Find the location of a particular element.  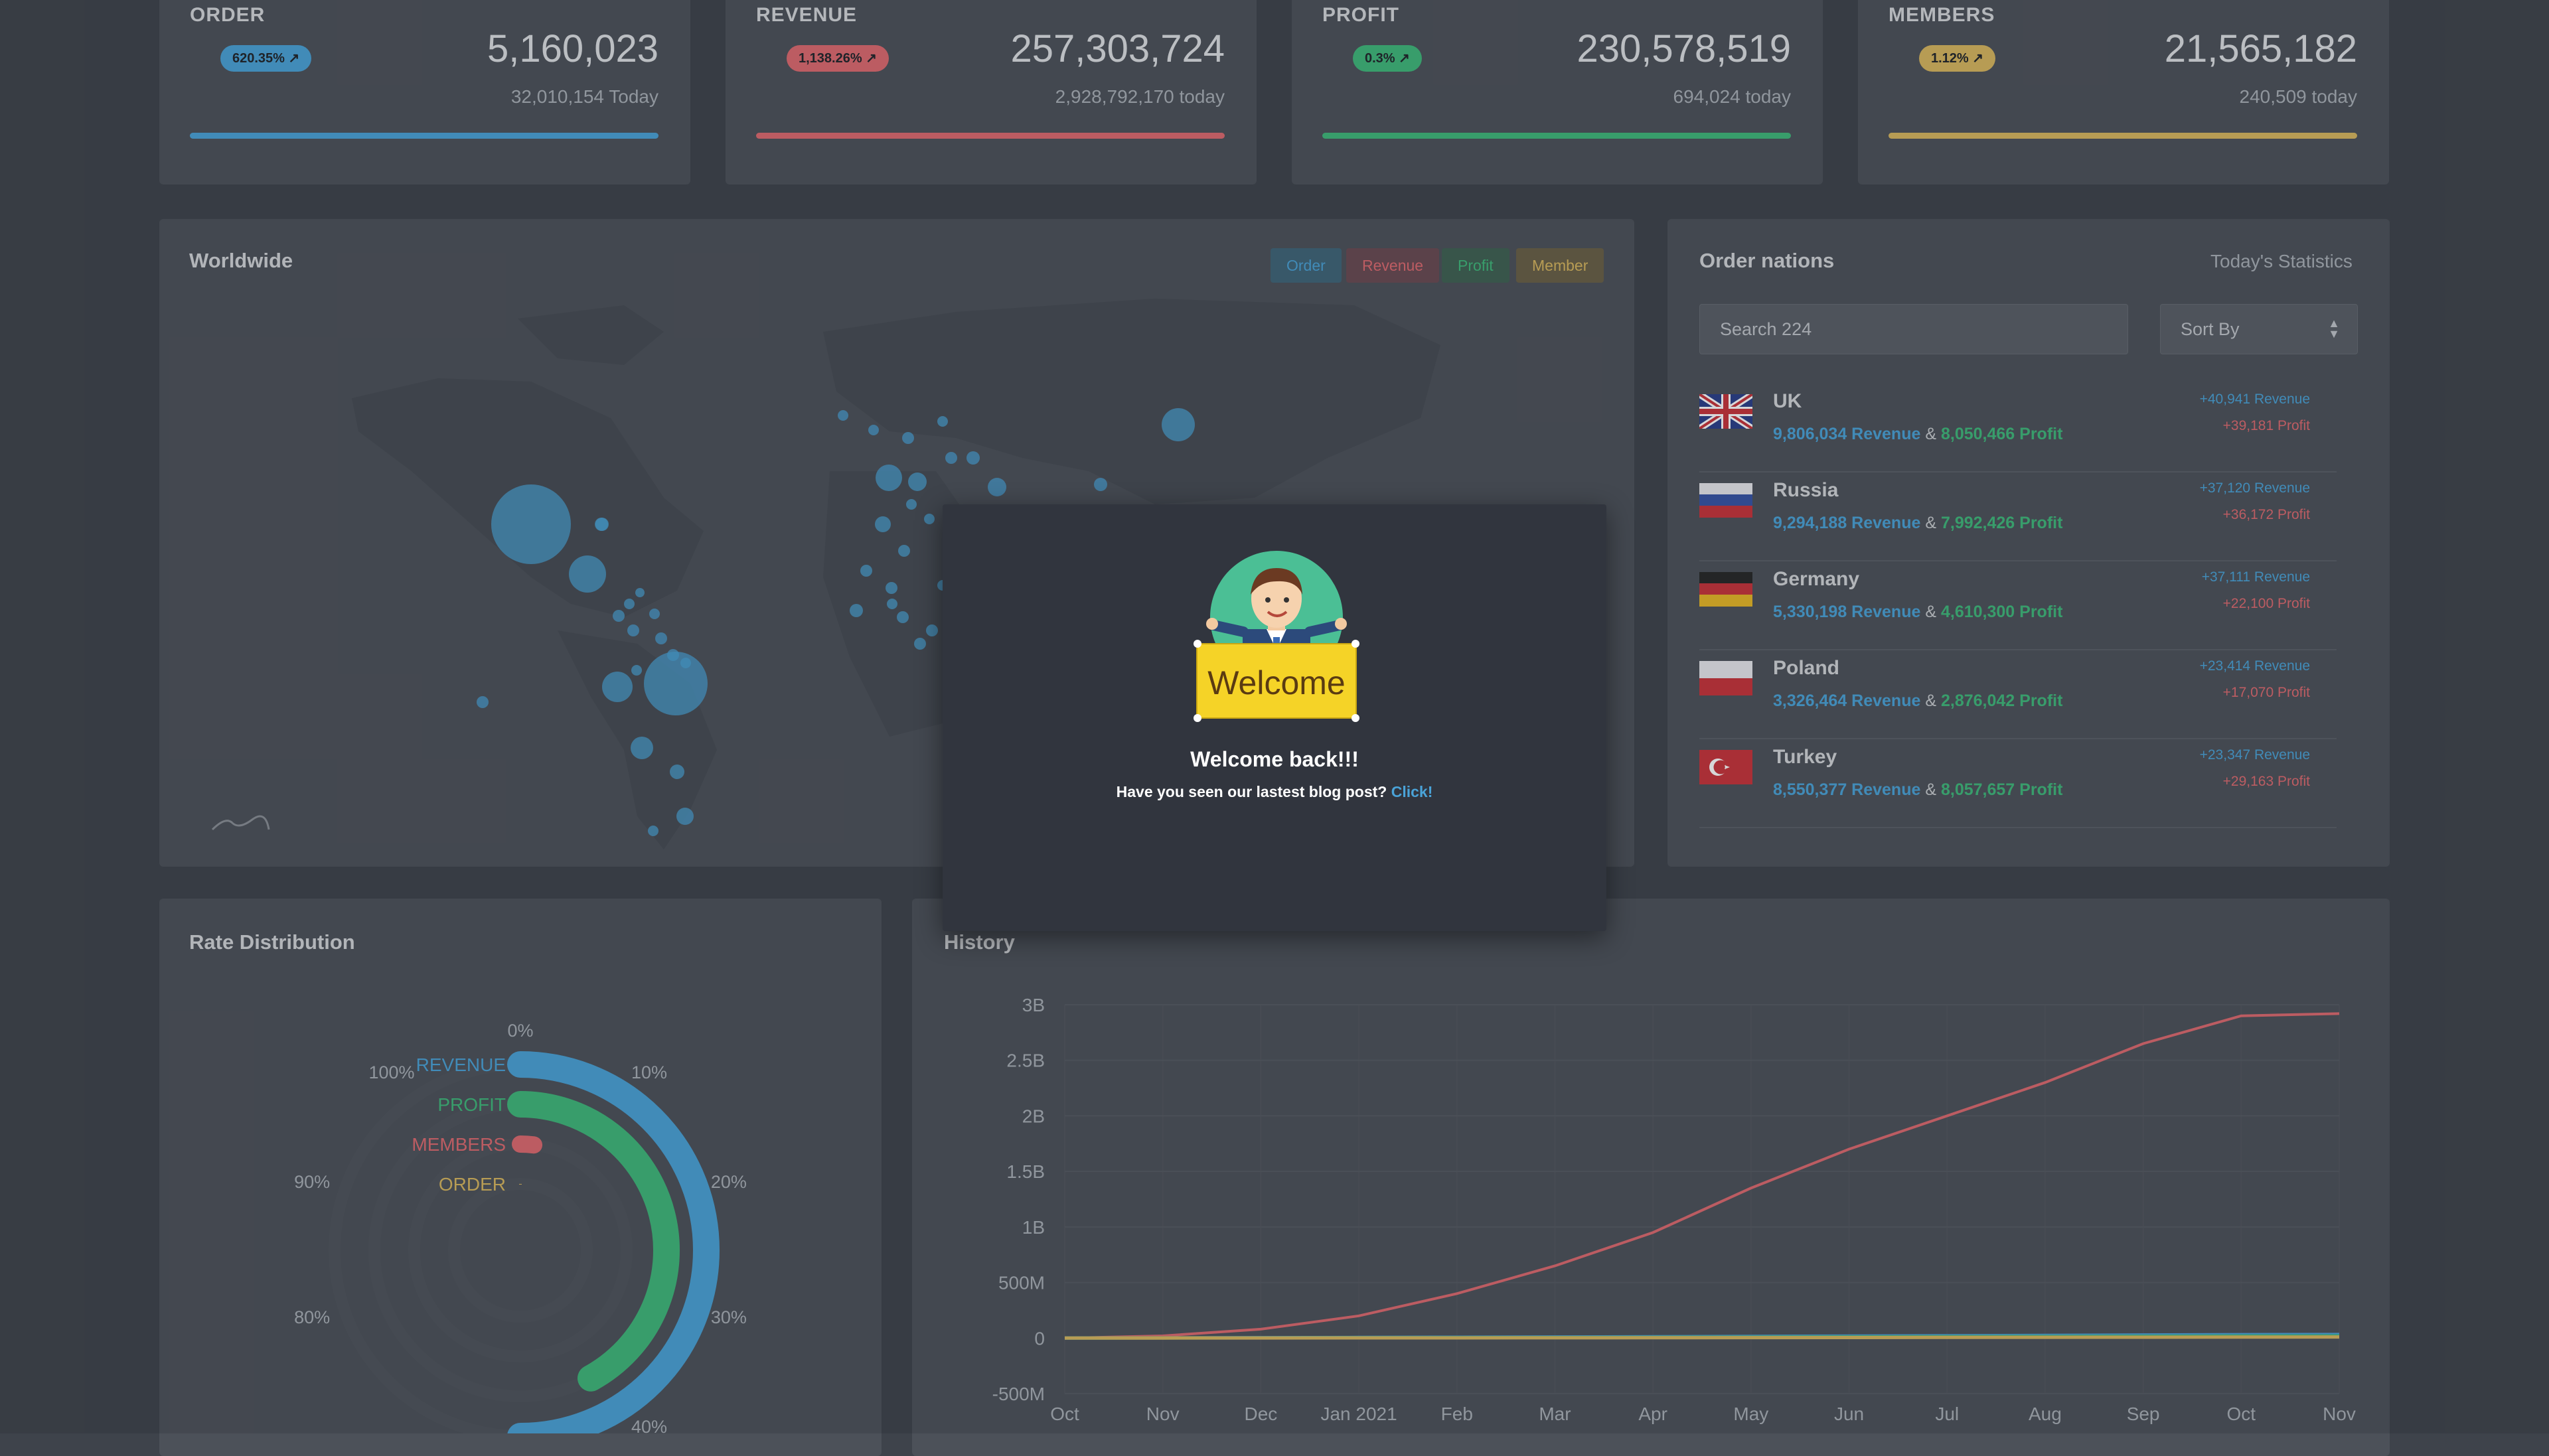

modal-text: Have you seen our lastest blog post? is located at coordinates (1251, 791).